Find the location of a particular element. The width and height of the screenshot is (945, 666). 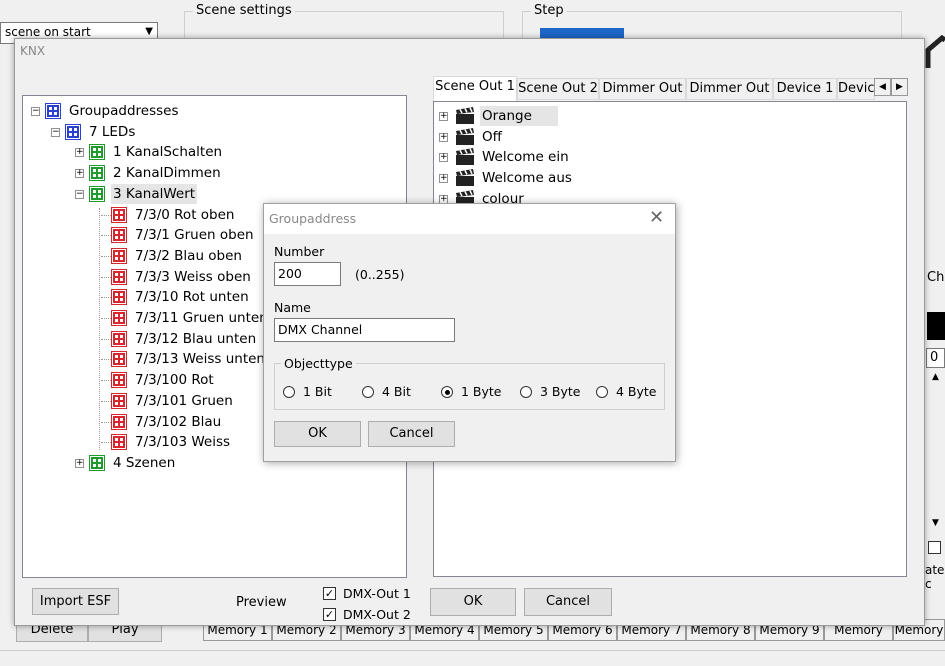

knx-ok-button: OK is located at coordinates (473, 602).